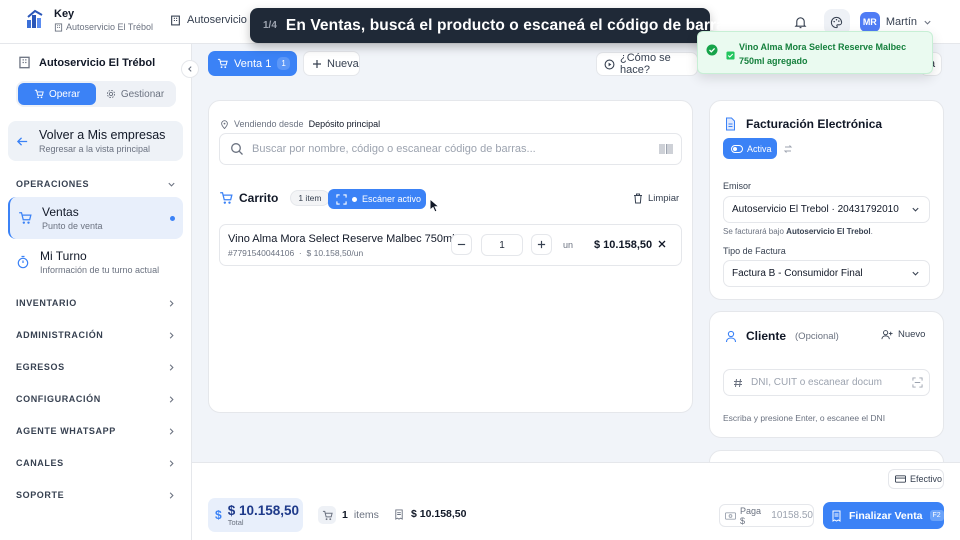 The image size is (960, 540). I want to click on finalize-sale-label: Finalizar Venta, so click(886, 515).